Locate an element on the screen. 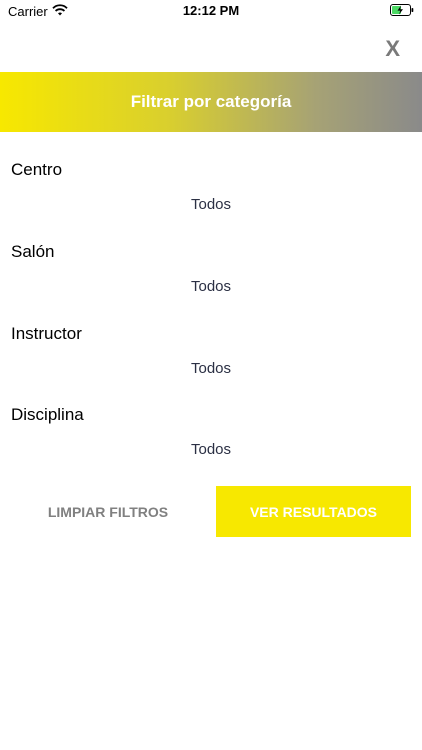  filter-instructor: Instructor Todos is located at coordinates (211, 359).